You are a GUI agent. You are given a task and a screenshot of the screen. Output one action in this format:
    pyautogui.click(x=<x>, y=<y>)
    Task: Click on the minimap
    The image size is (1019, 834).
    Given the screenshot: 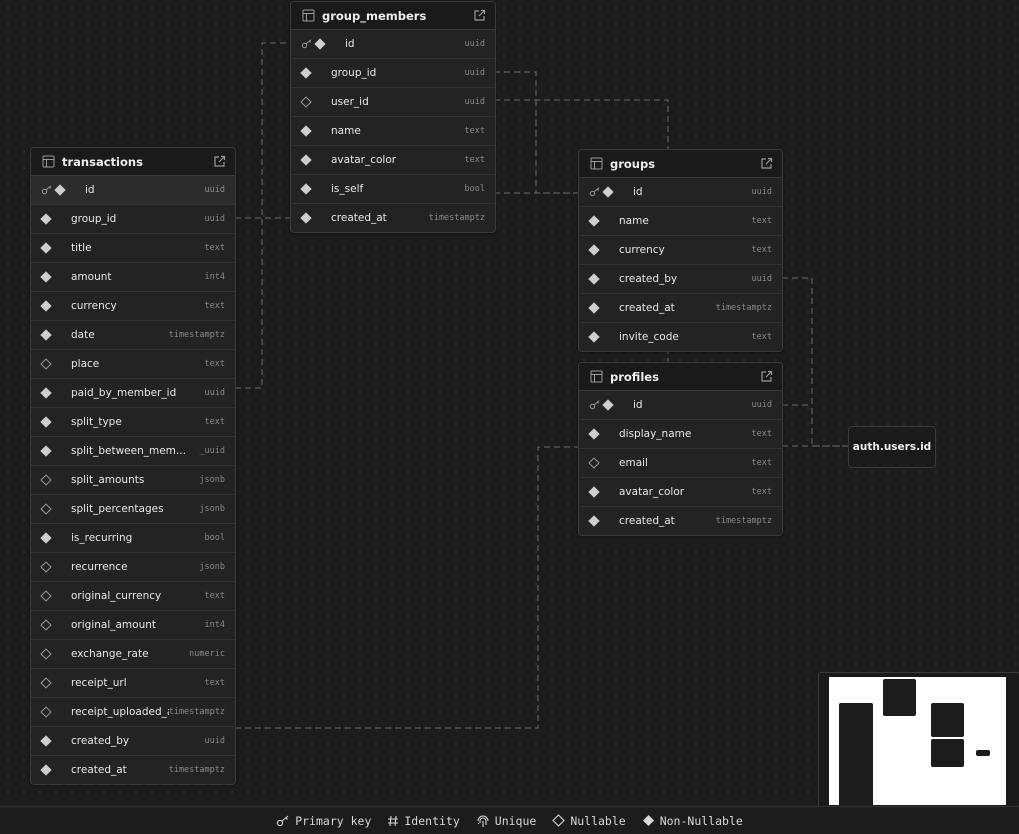 What is the action you would take?
    pyautogui.click(x=918, y=740)
    